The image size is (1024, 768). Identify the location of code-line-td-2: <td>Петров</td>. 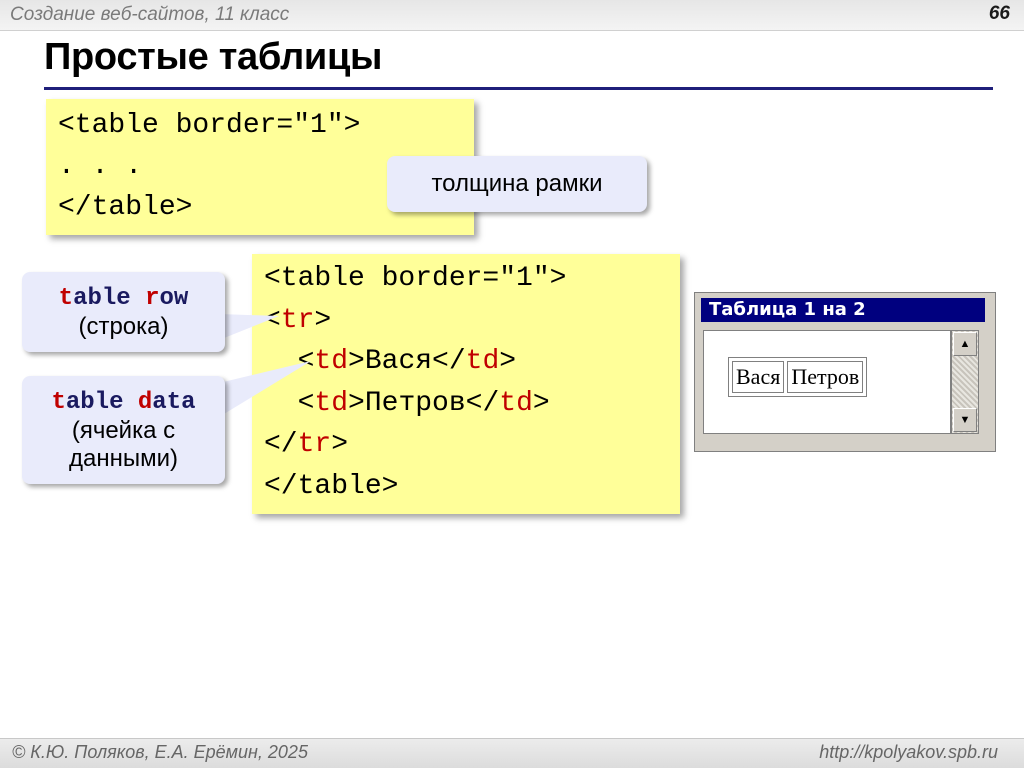
(407, 403).